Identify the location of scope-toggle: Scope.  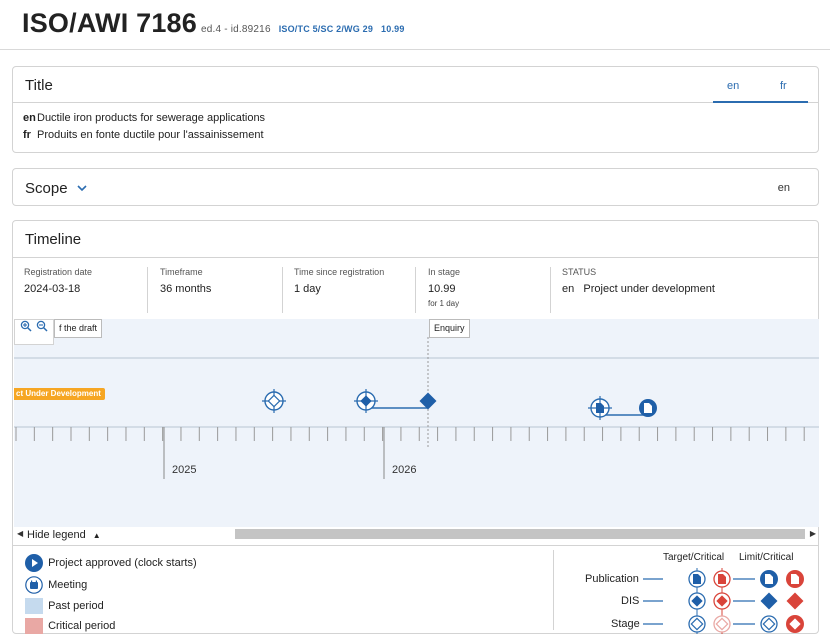
(56, 188).